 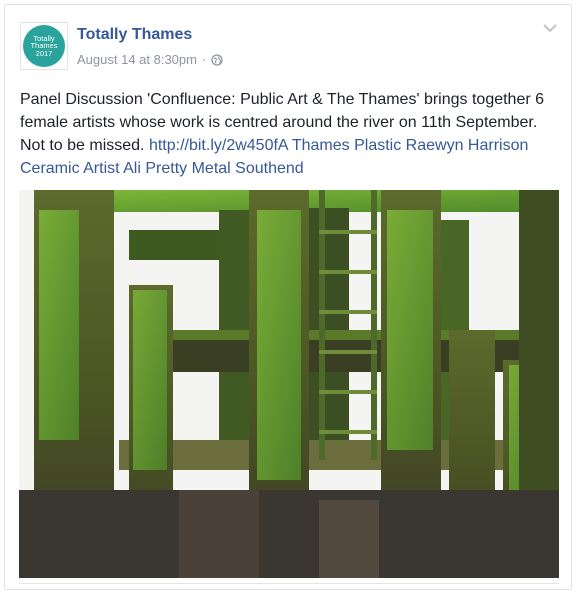 What do you see at coordinates (137, 59) in the screenshot?
I see `post-timestamp: August 14 at 8:30pm` at bounding box center [137, 59].